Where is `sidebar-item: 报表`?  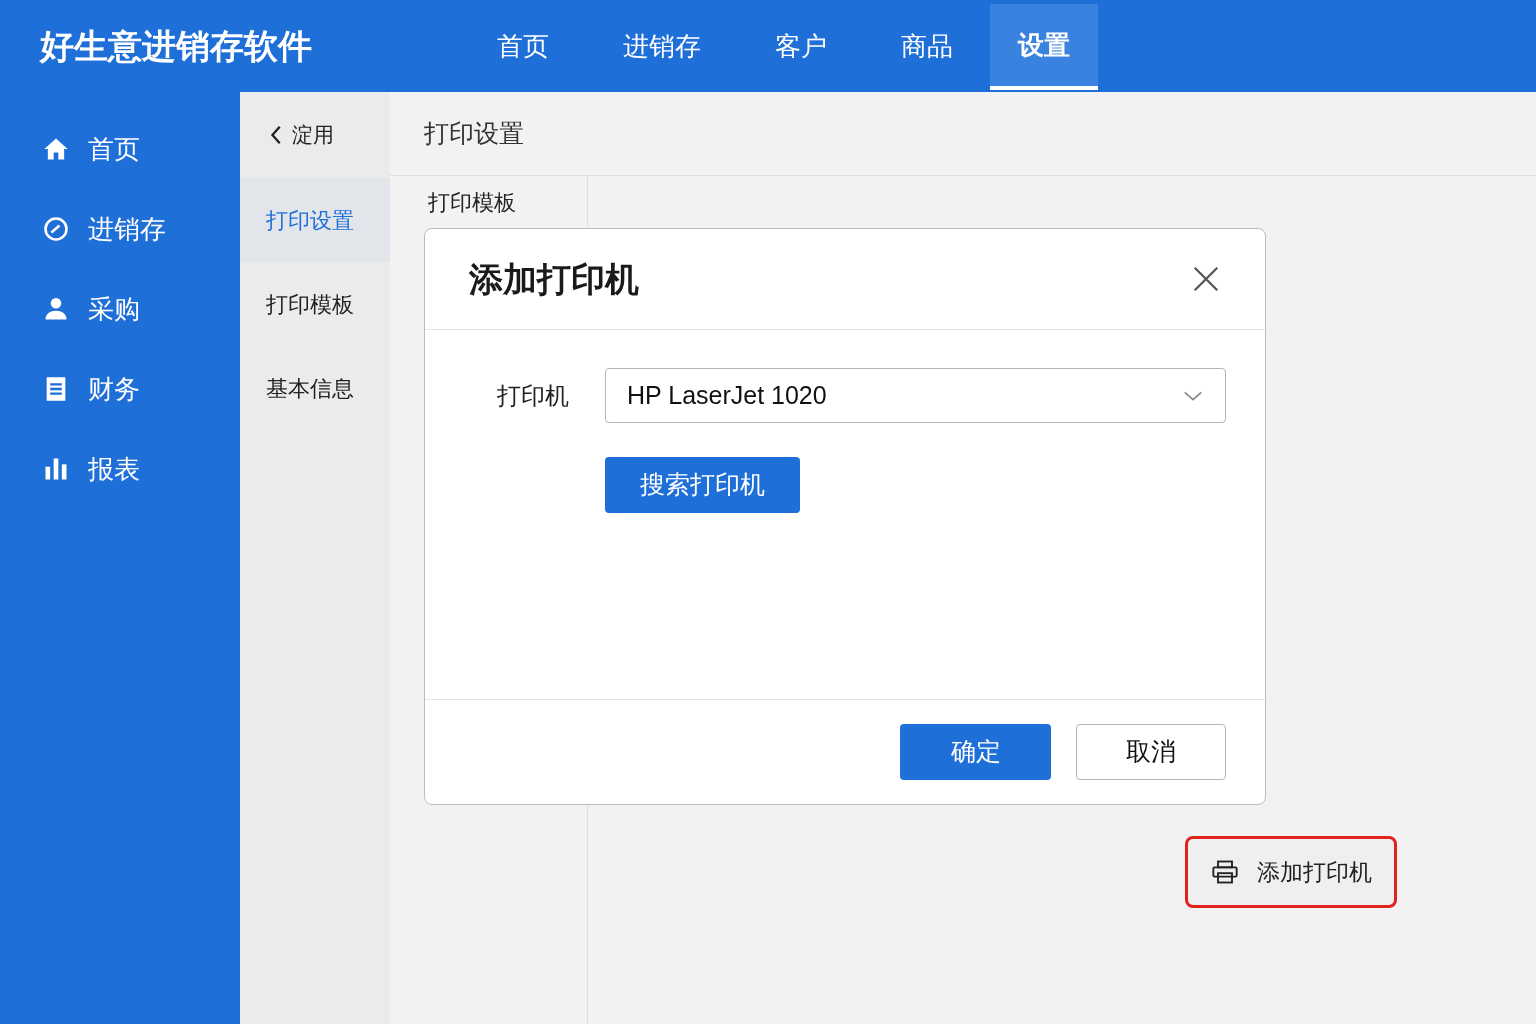
sidebar-item: 报表 is located at coordinates (120, 469).